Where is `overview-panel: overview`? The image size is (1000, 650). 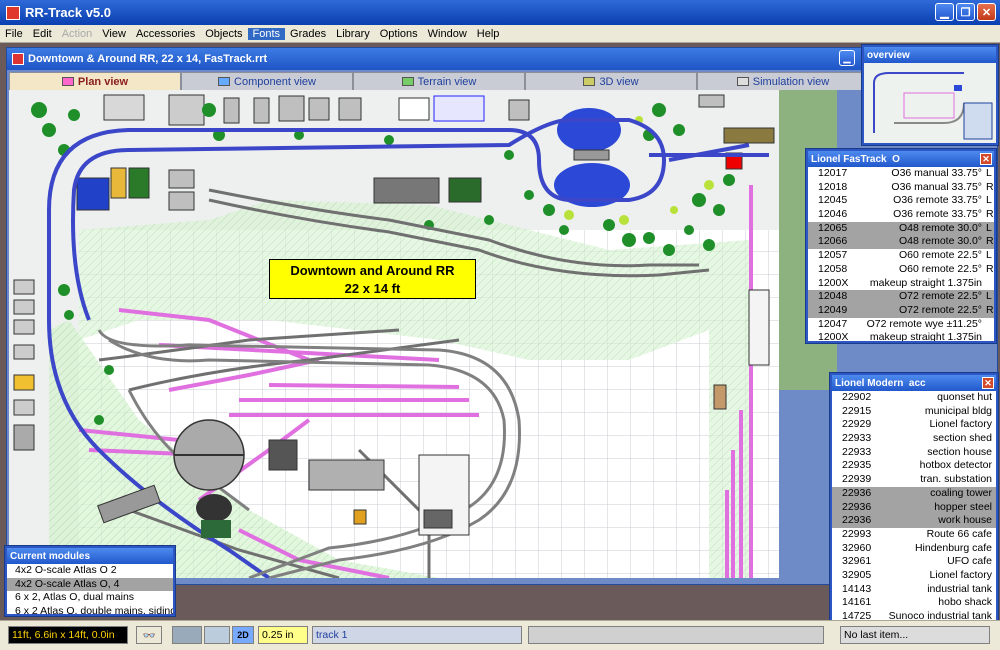 overview-panel: overview is located at coordinates (930, 95).